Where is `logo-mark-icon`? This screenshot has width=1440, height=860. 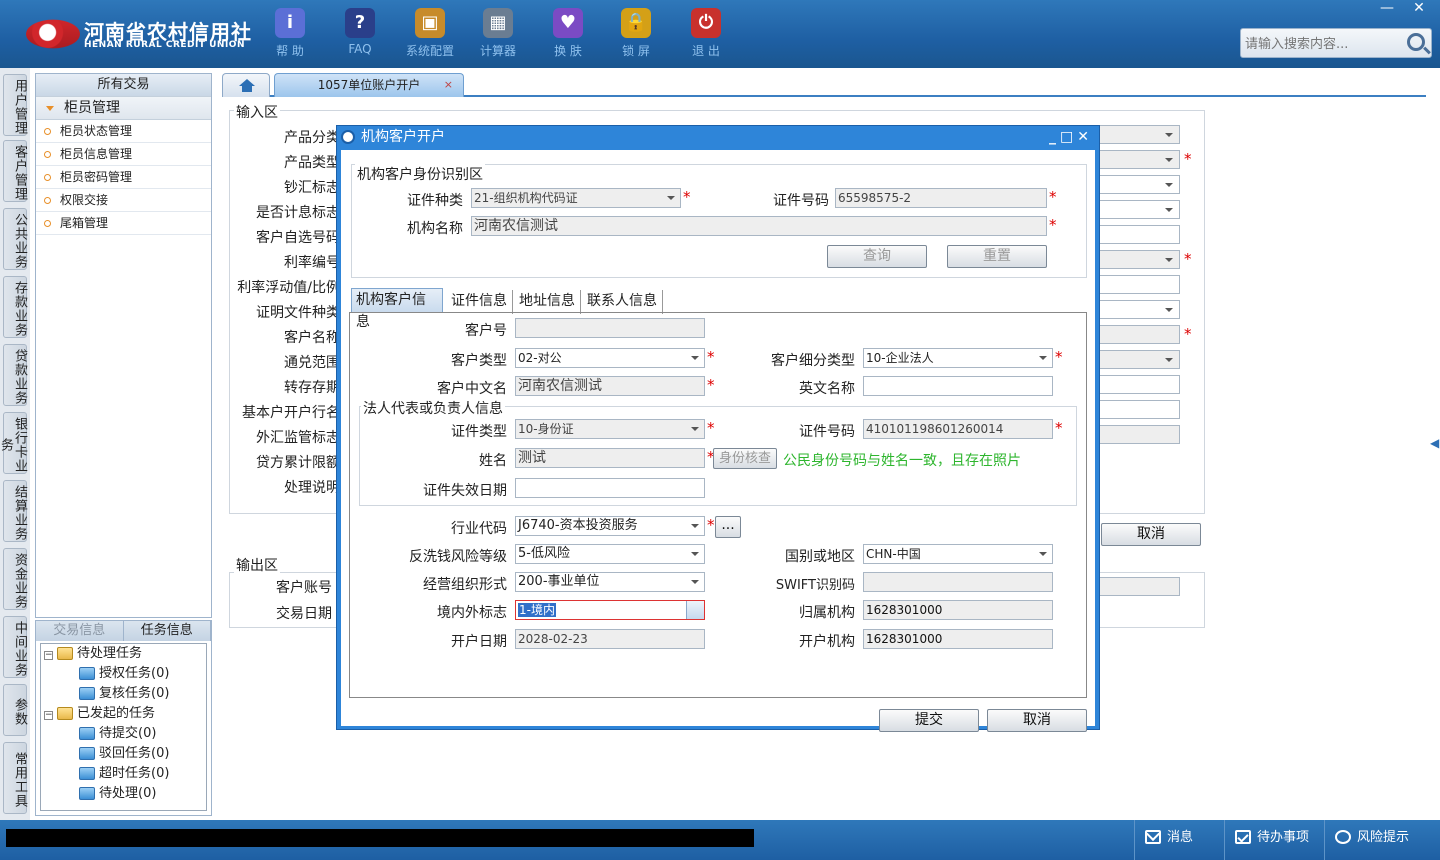
logo-mark-icon is located at coordinates (53, 34).